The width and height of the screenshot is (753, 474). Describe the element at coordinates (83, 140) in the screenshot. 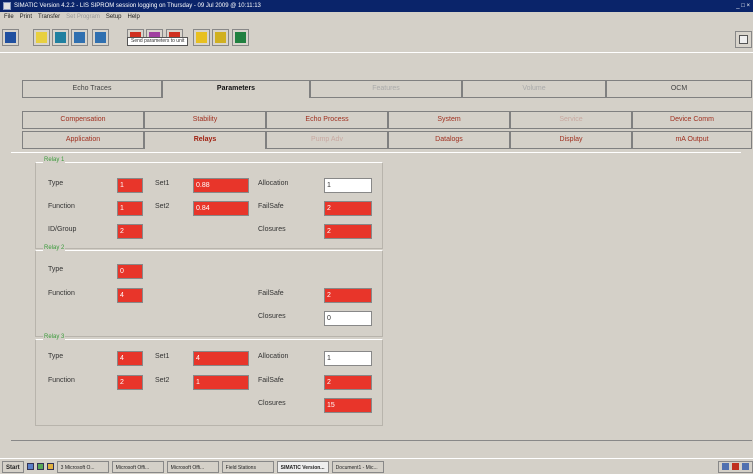

I see `tab-application: Application` at that location.